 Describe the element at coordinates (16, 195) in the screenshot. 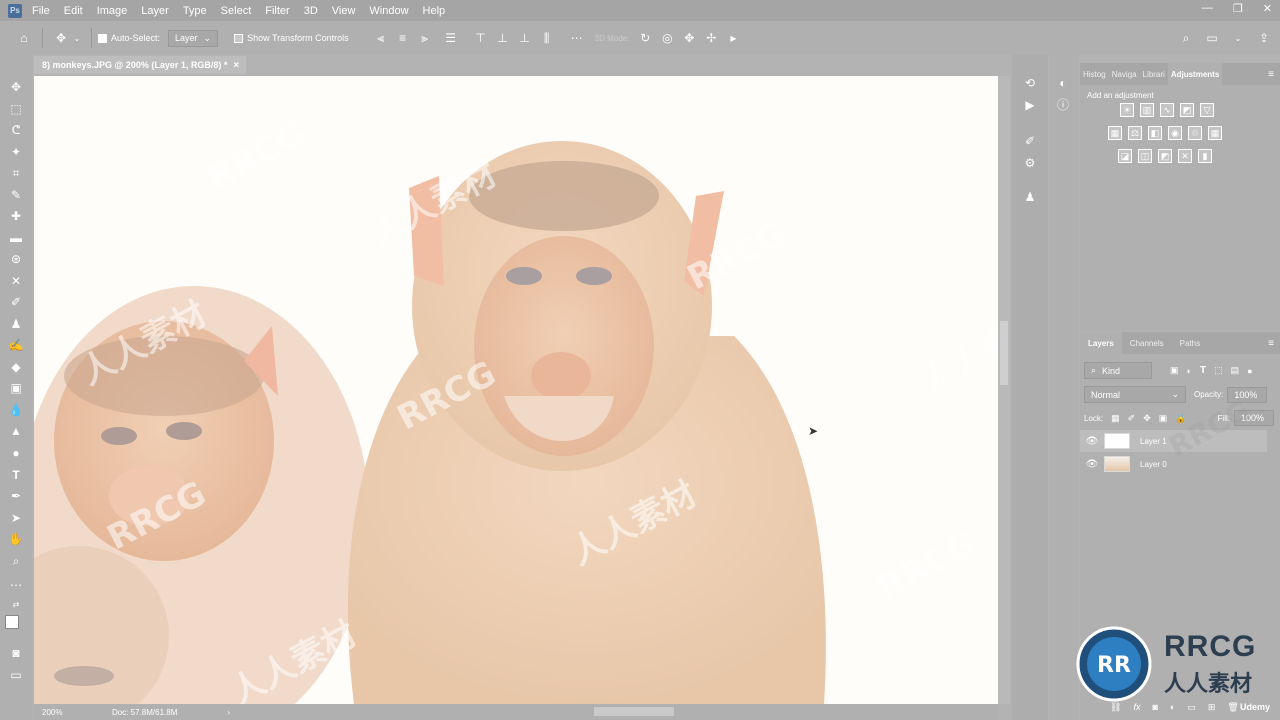

I see `eyedropper-icon: ✎` at that location.